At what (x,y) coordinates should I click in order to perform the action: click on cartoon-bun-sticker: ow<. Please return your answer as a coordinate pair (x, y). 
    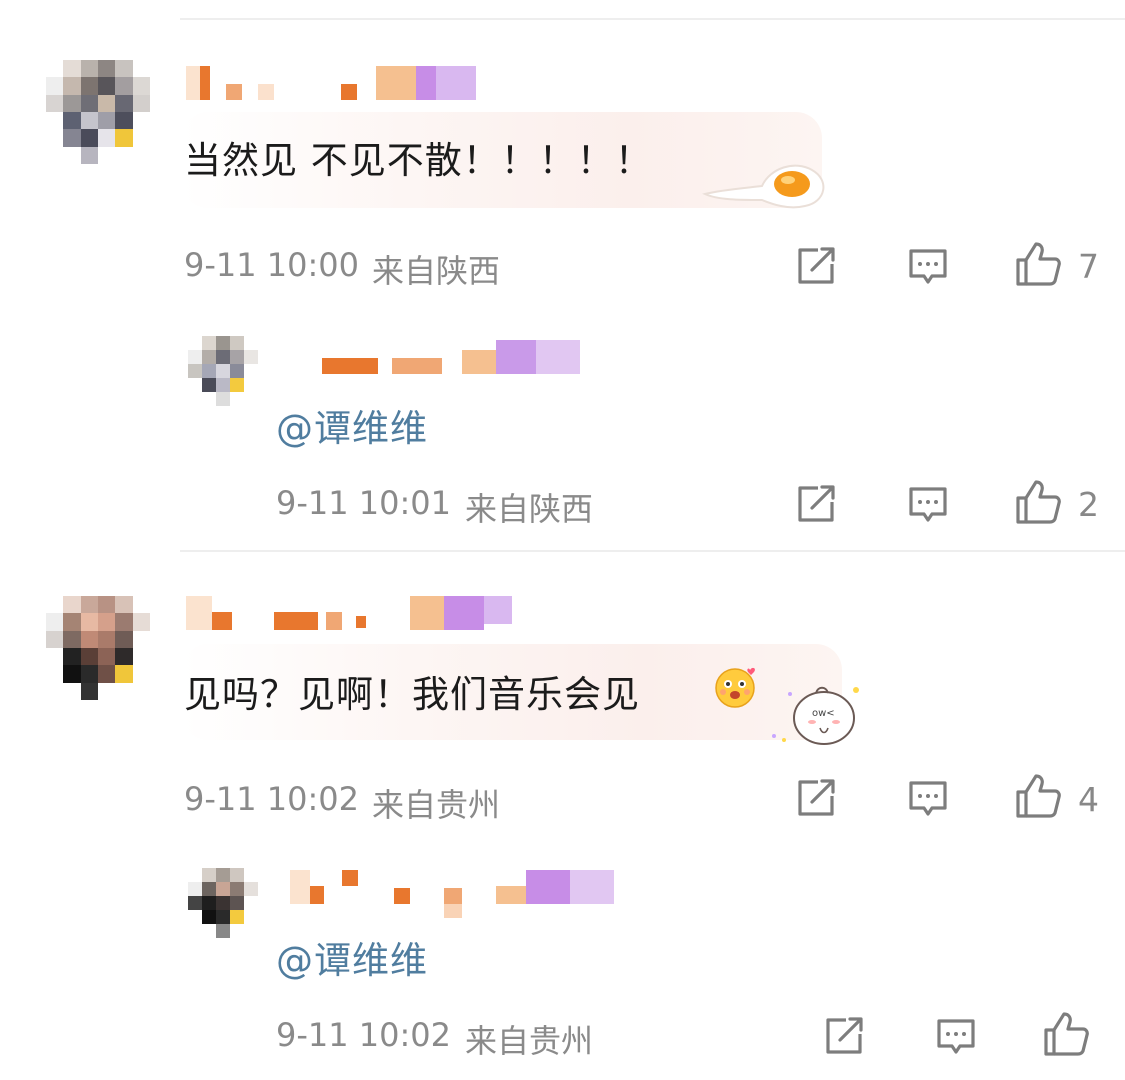
    Looking at the image, I should click on (812, 711).